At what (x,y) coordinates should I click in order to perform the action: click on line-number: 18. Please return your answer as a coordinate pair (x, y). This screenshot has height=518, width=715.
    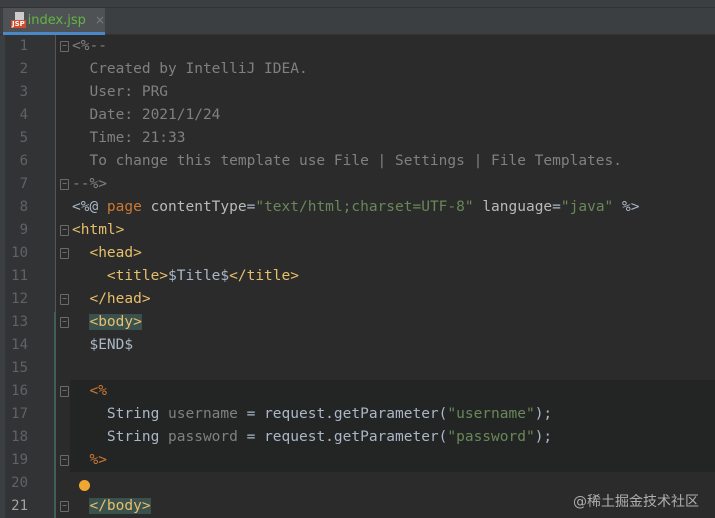
    Looking at the image, I should click on (19, 437).